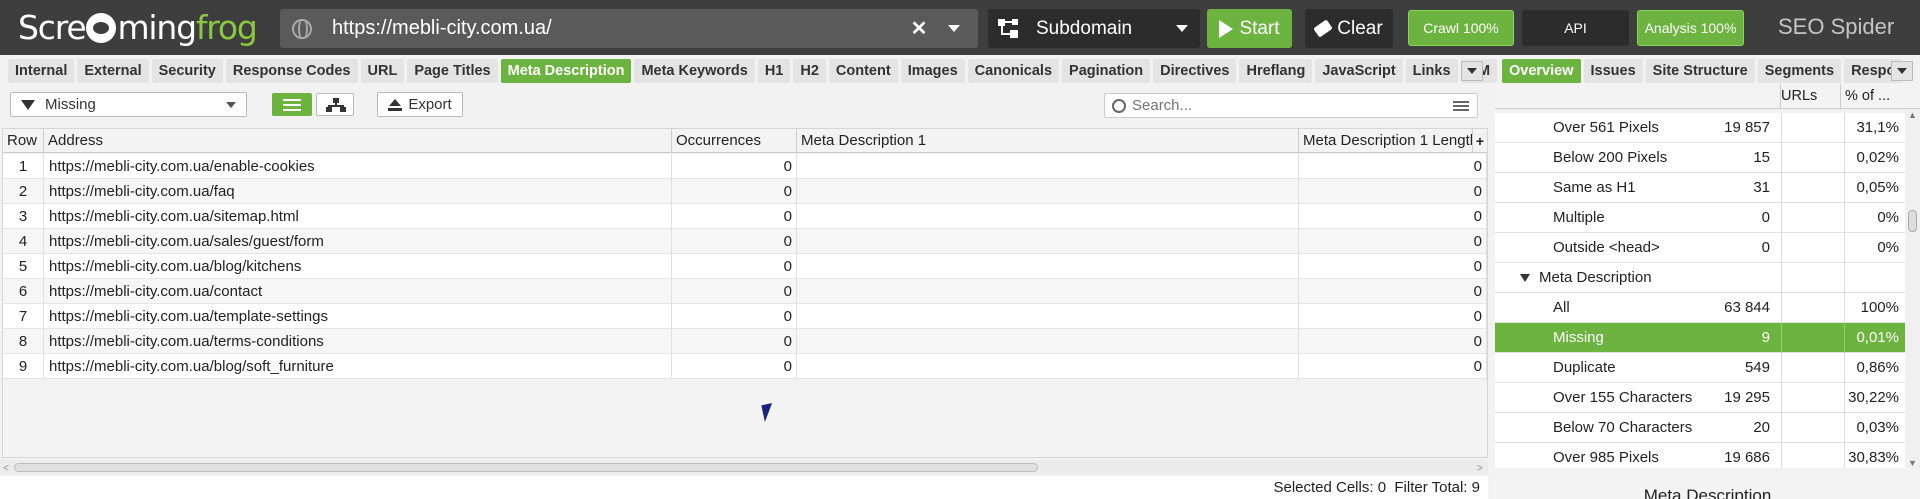 Image resolution: width=1920 pixels, height=499 pixels. Describe the element at coordinates (23, 316) in the screenshot. I see `cell-row-number: 7` at that location.